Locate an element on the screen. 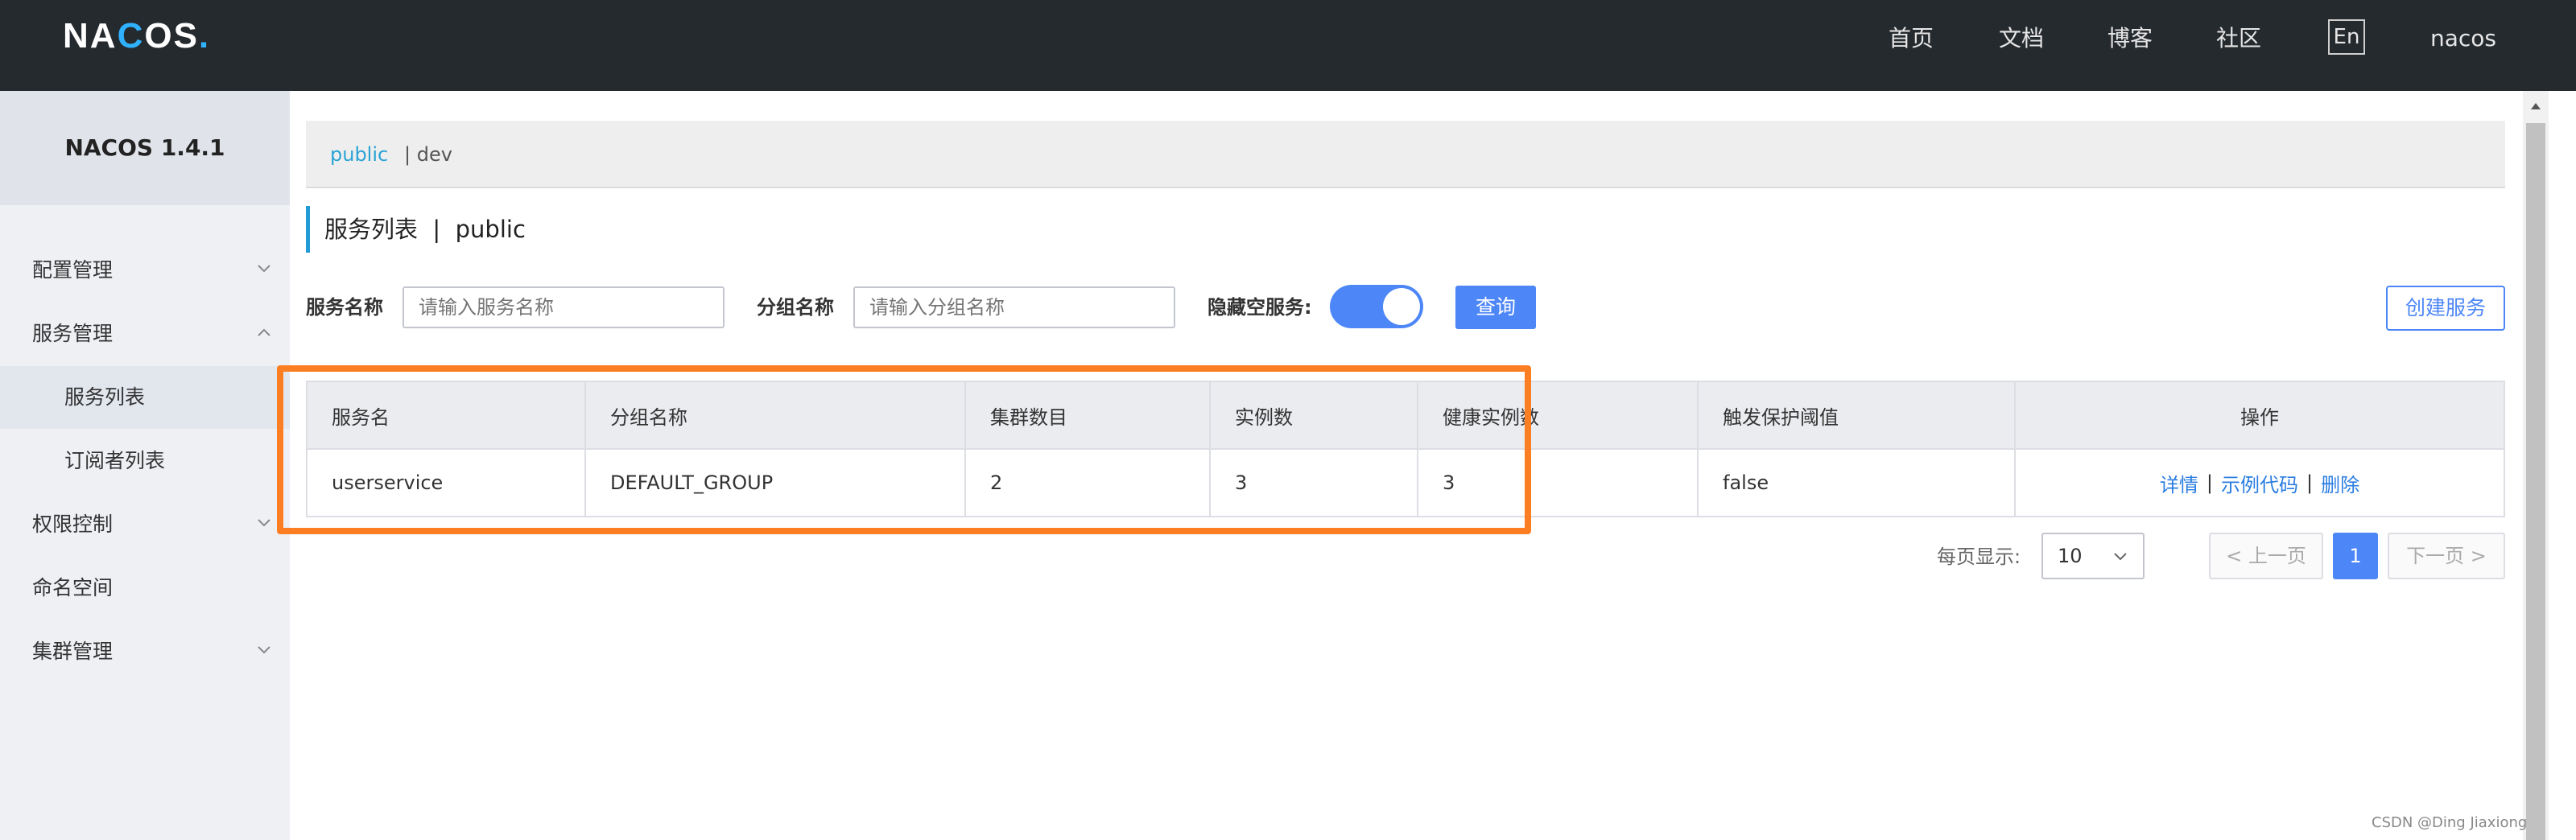  namespace-public: public is located at coordinates (359, 154).